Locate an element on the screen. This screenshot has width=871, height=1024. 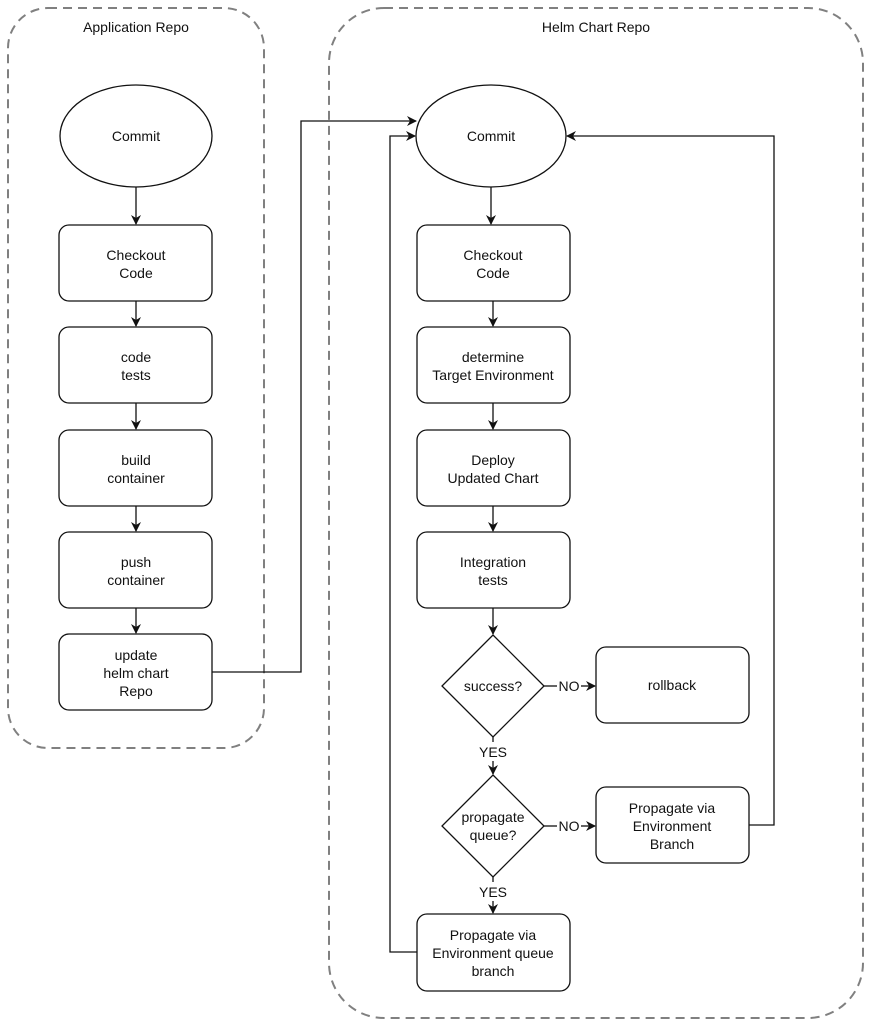
node-label: update is located at coordinates (136, 655).